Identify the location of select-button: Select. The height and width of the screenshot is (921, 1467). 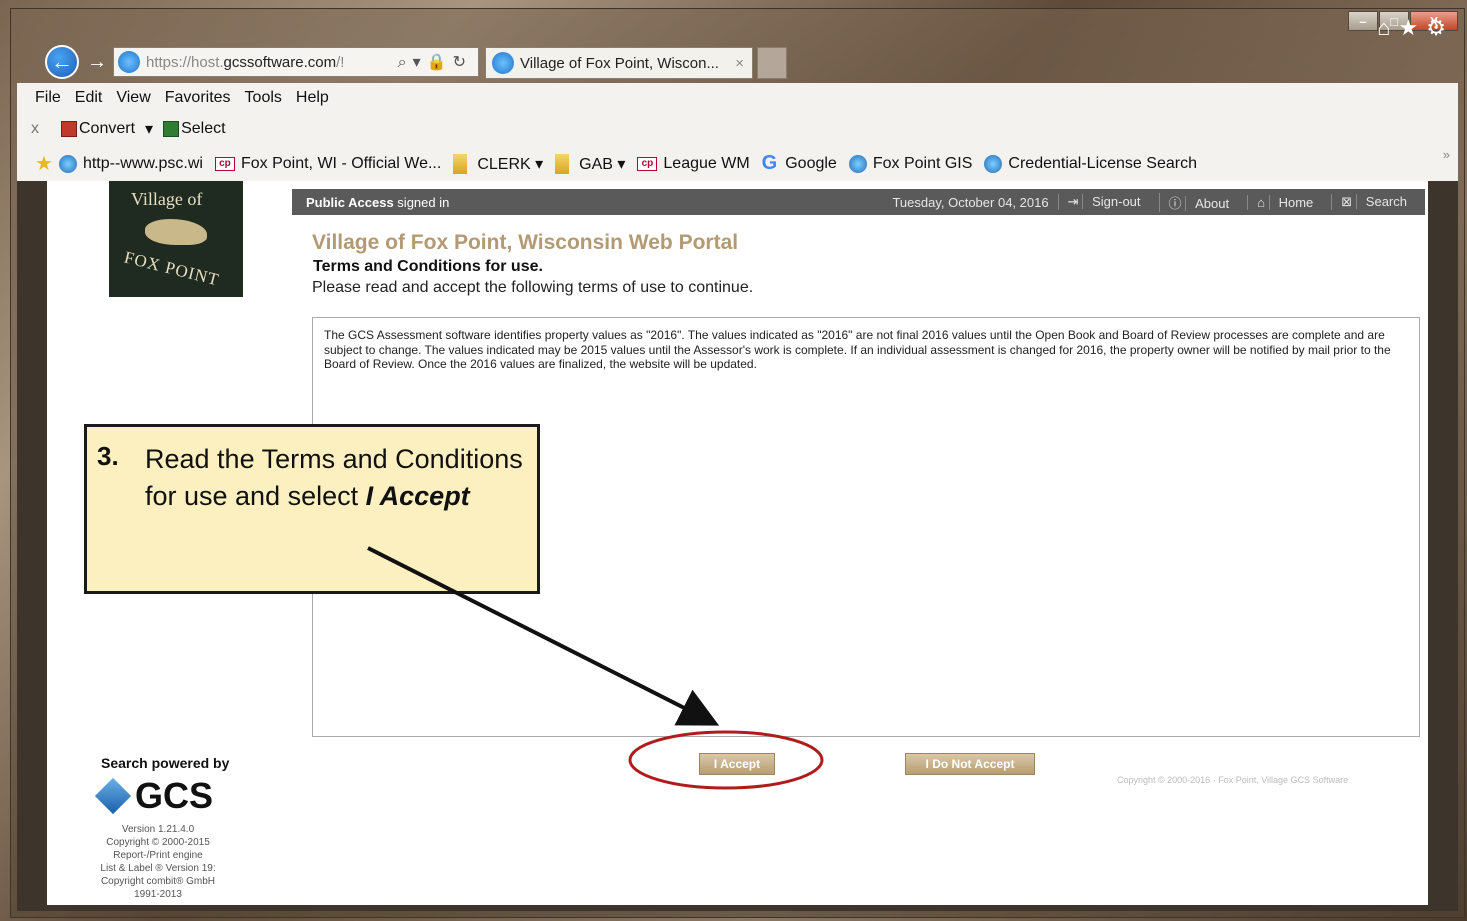
(203, 129).